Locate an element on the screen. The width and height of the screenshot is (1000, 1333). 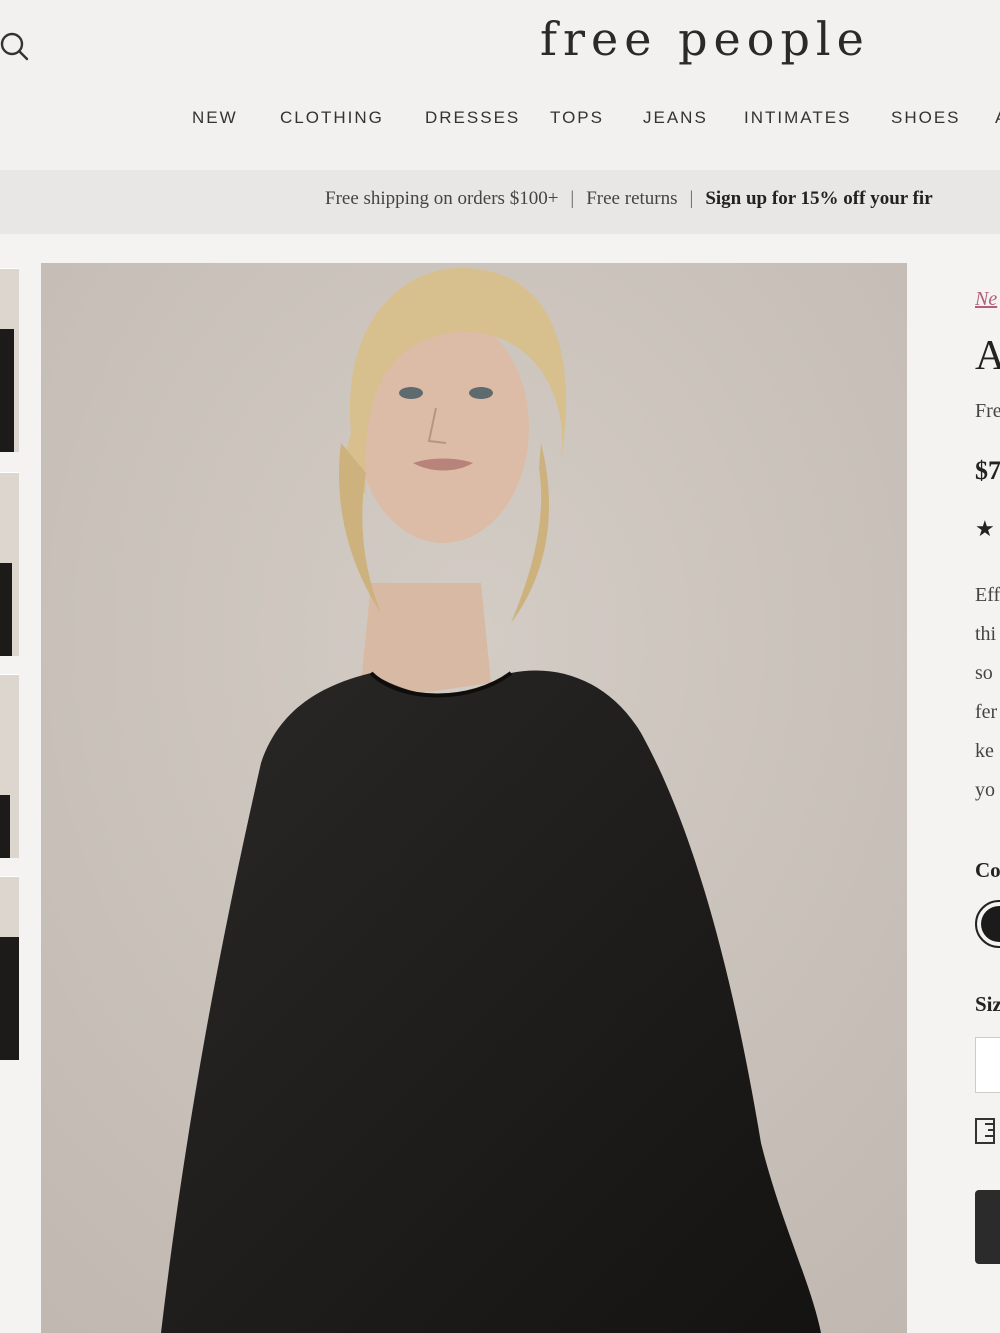
color-label: Co is located at coordinates (987, 870).